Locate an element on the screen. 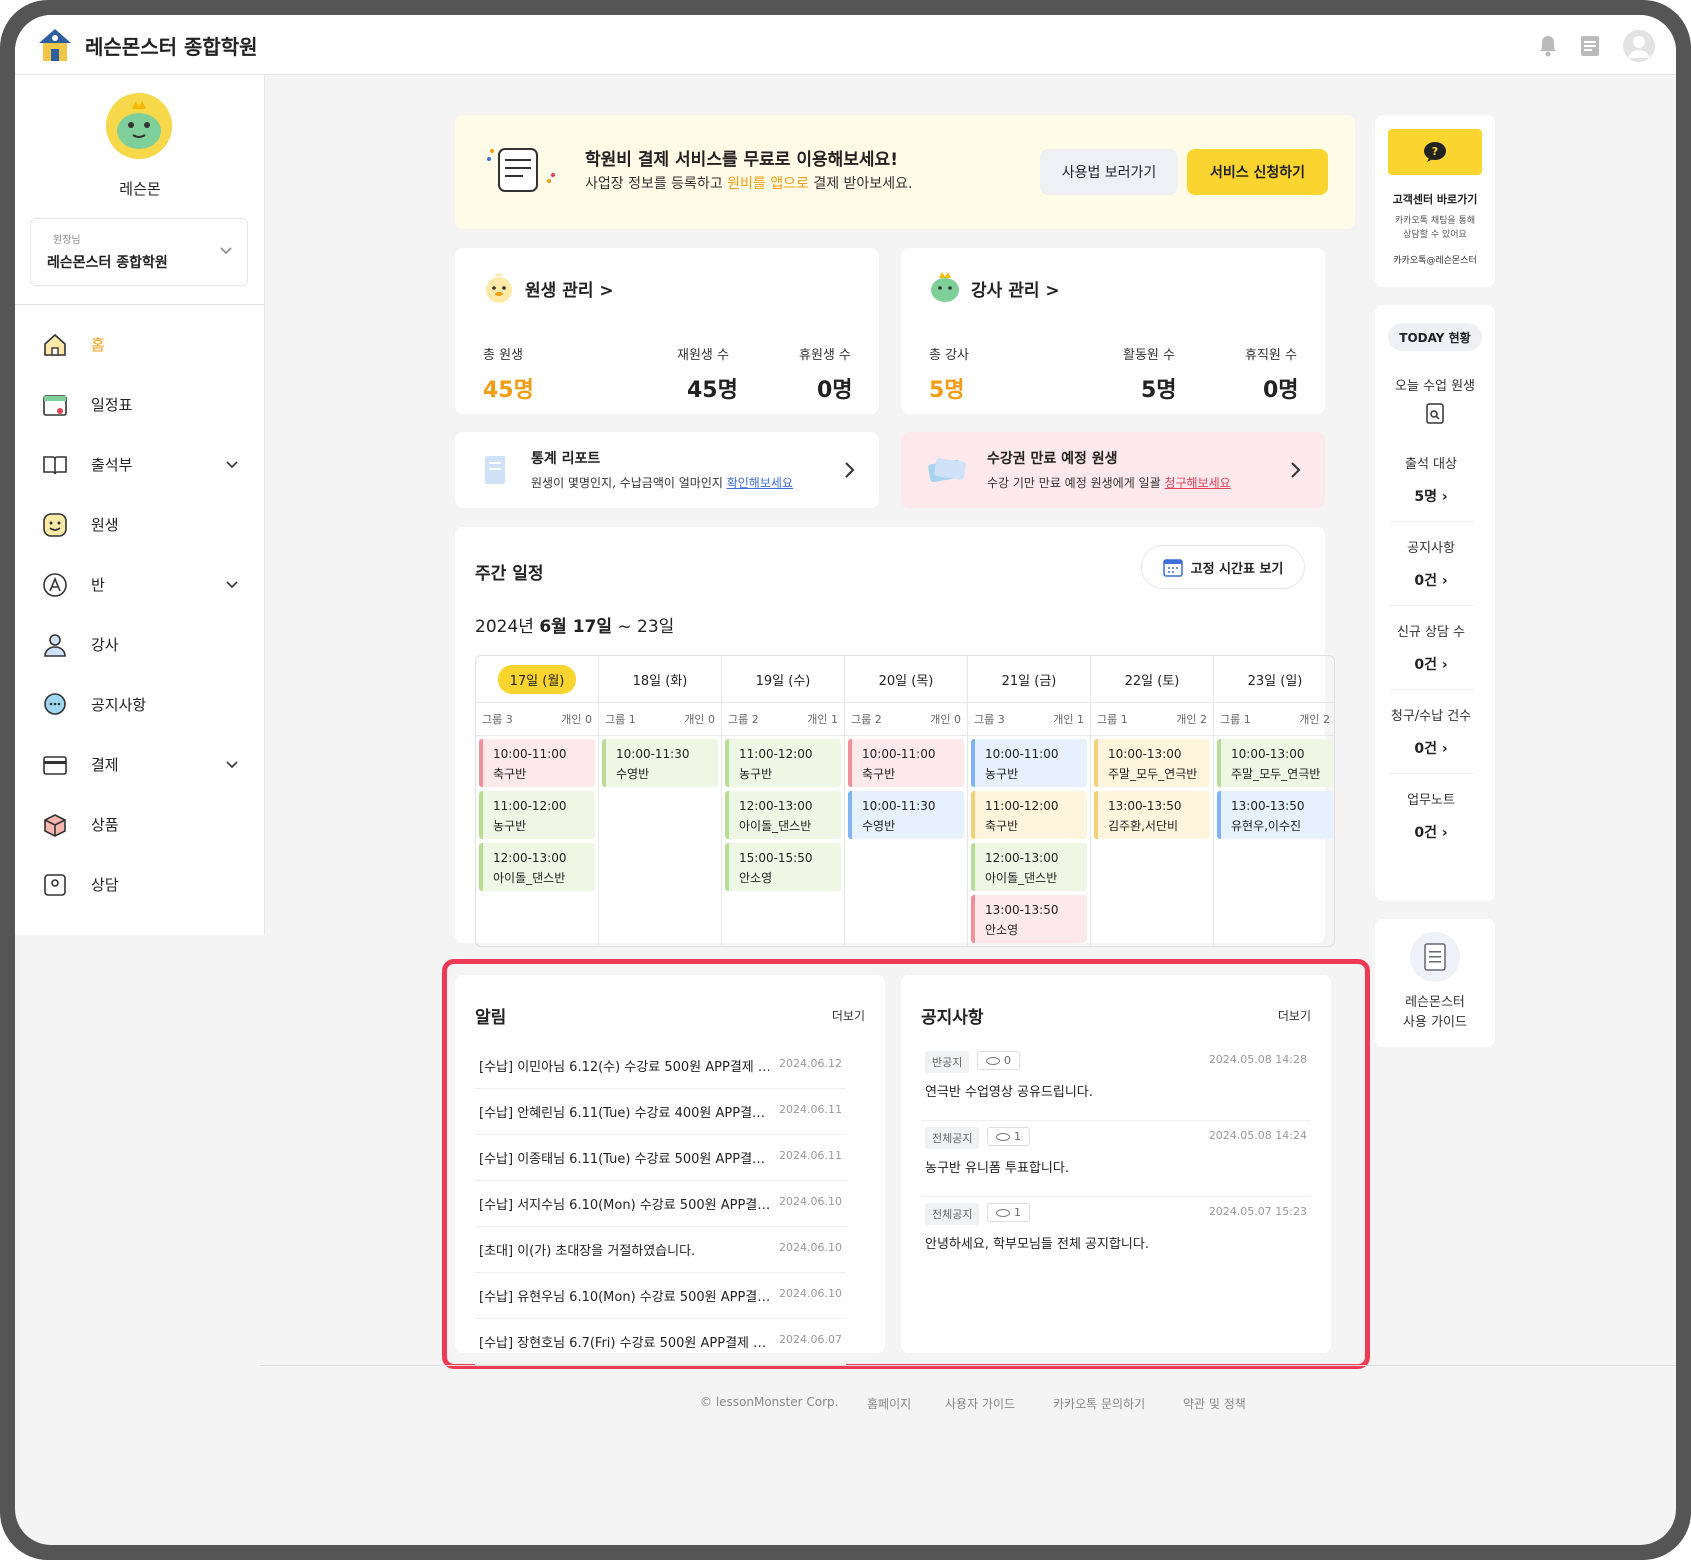 The image size is (1691, 1560). today-item: 청구/수납 건수 0건 › is located at coordinates (1431, 739).